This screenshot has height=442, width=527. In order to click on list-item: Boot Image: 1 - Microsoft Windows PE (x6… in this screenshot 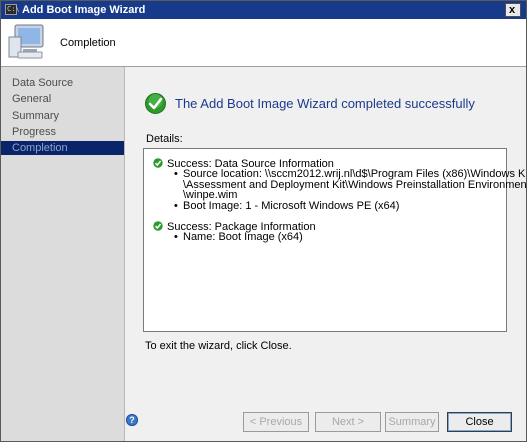, I will do `click(350, 205)`.